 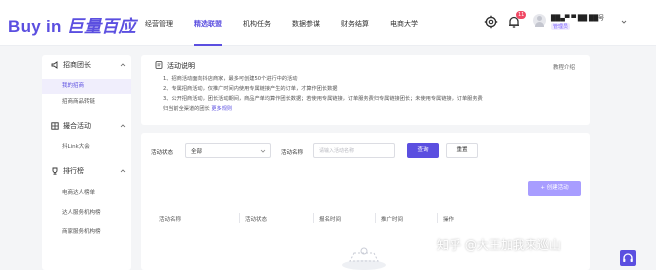 What do you see at coordinates (86, 193) in the screenshot?
I see `sidebar-item-influencer-ranking: 电商达人榜单` at bounding box center [86, 193].